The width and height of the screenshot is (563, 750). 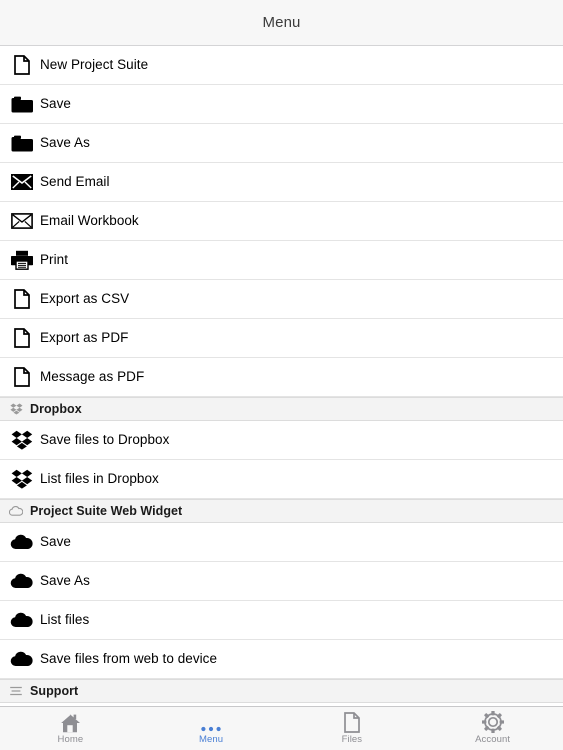 I want to click on list-item-label: New Project Suite, so click(x=94, y=65).